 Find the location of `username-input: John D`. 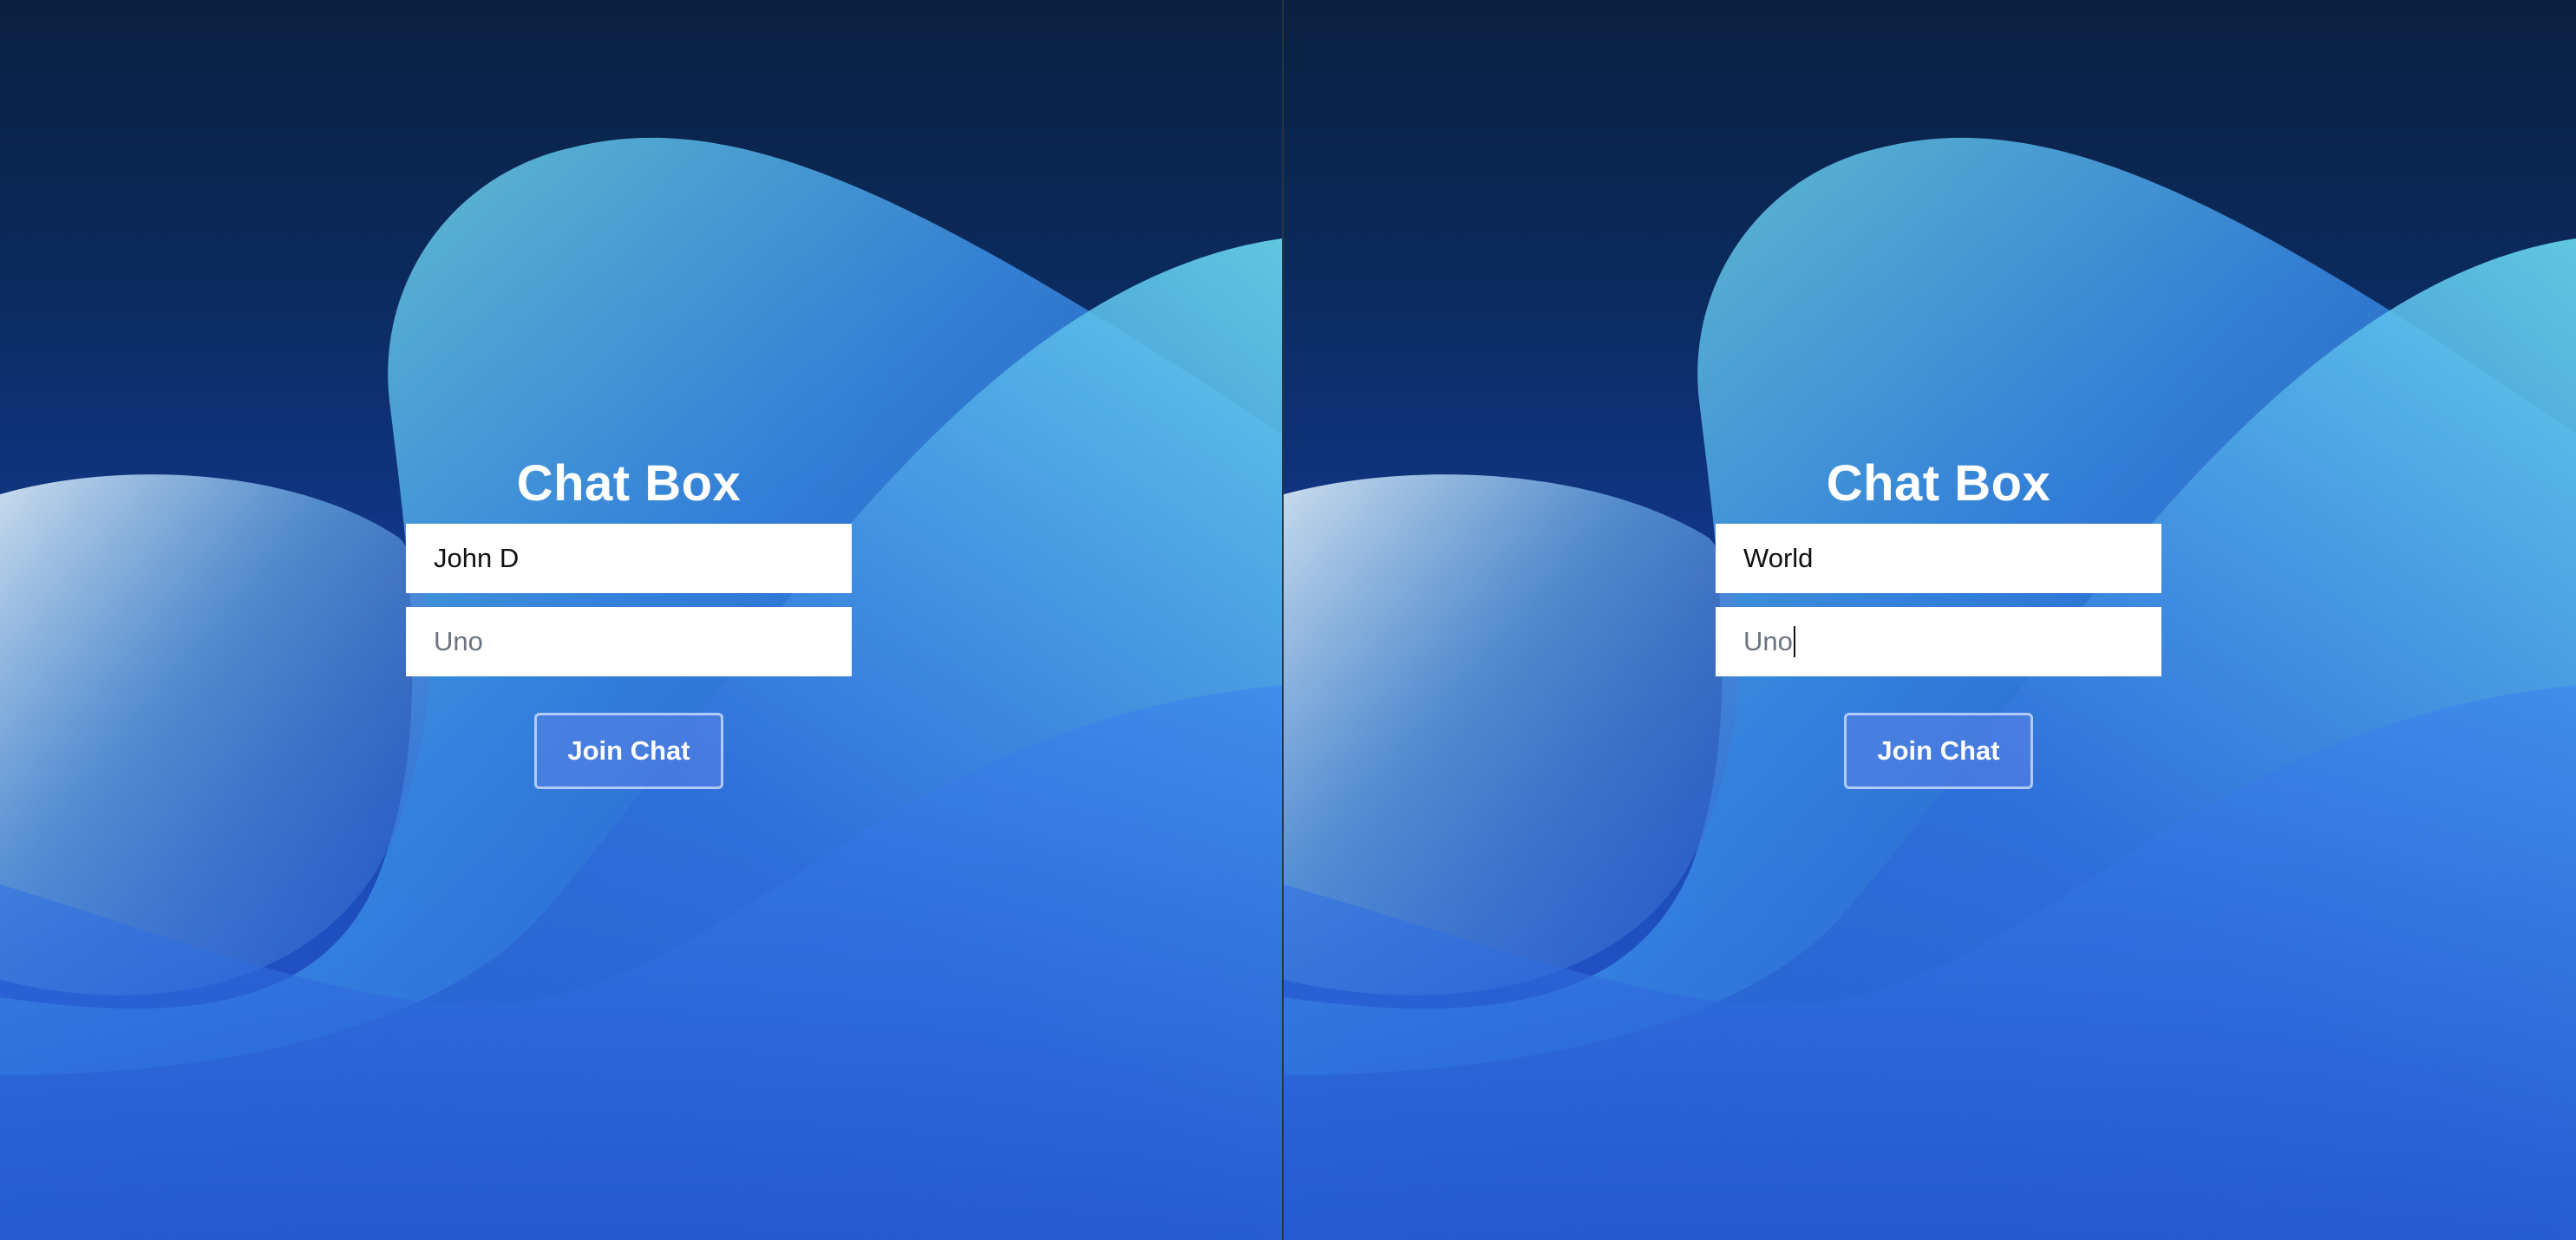

username-input: John D is located at coordinates (629, 558).